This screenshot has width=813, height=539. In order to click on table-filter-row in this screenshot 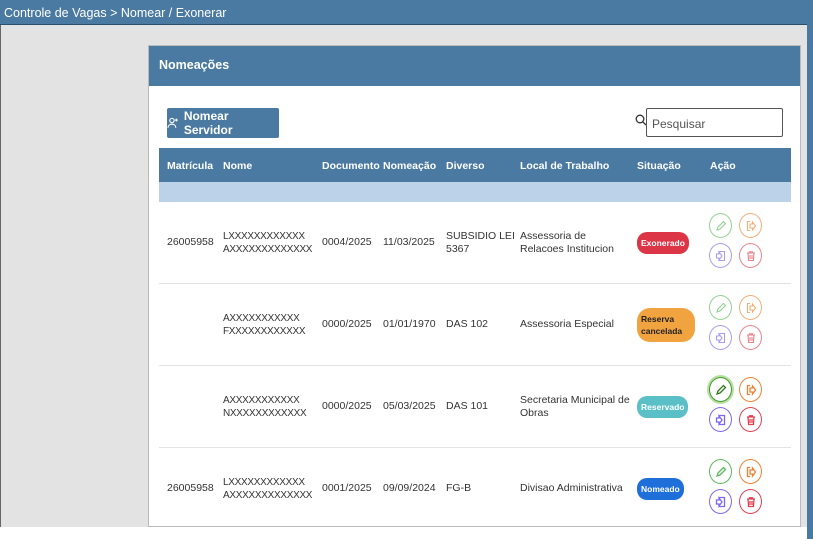, I will do `click(475, 192)`.